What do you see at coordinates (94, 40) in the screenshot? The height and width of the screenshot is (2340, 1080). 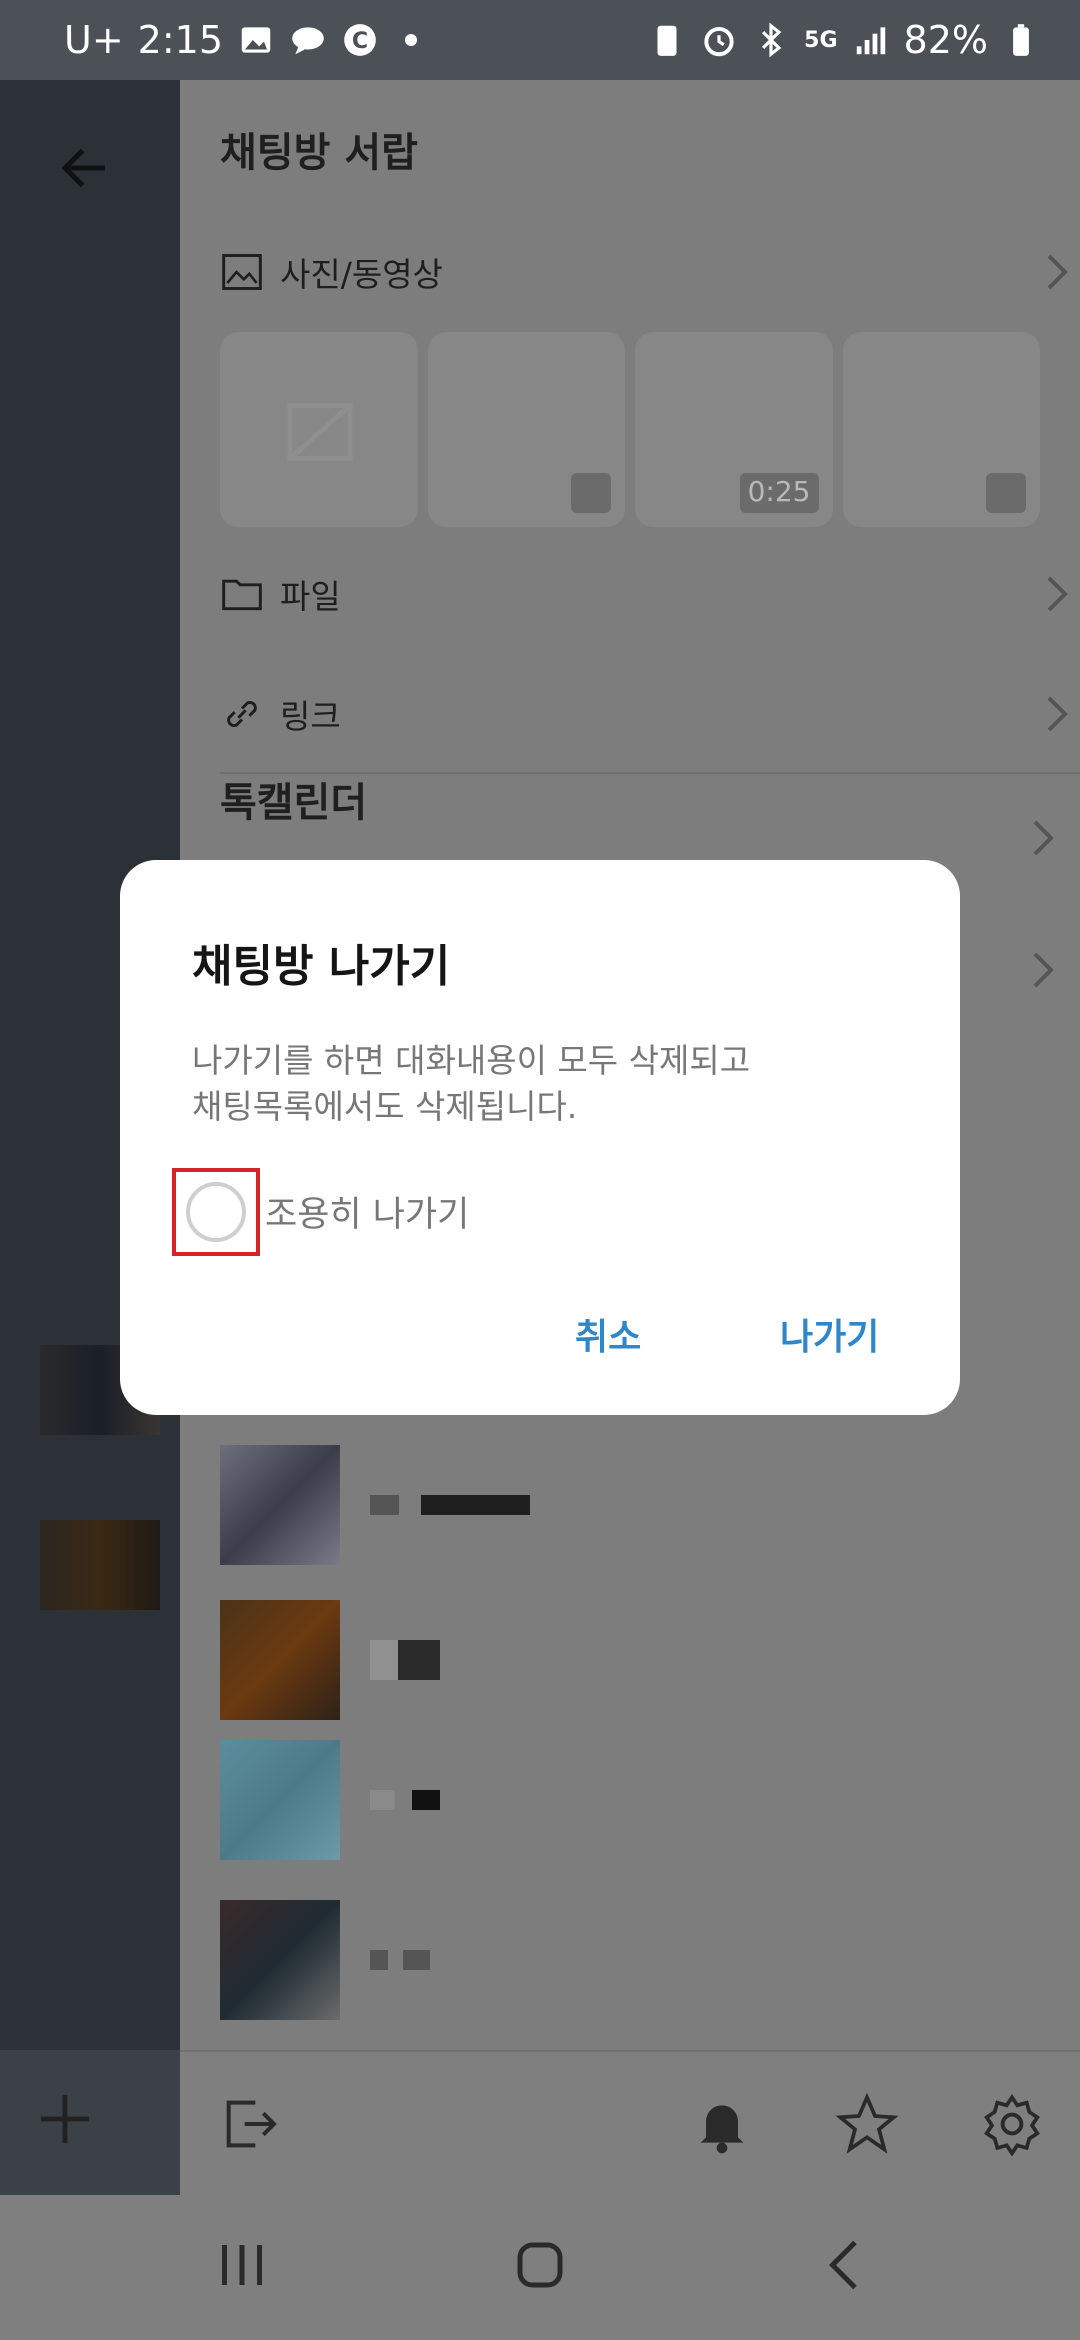 I see `carrier-label: U+` at bounding box center [94, 40].